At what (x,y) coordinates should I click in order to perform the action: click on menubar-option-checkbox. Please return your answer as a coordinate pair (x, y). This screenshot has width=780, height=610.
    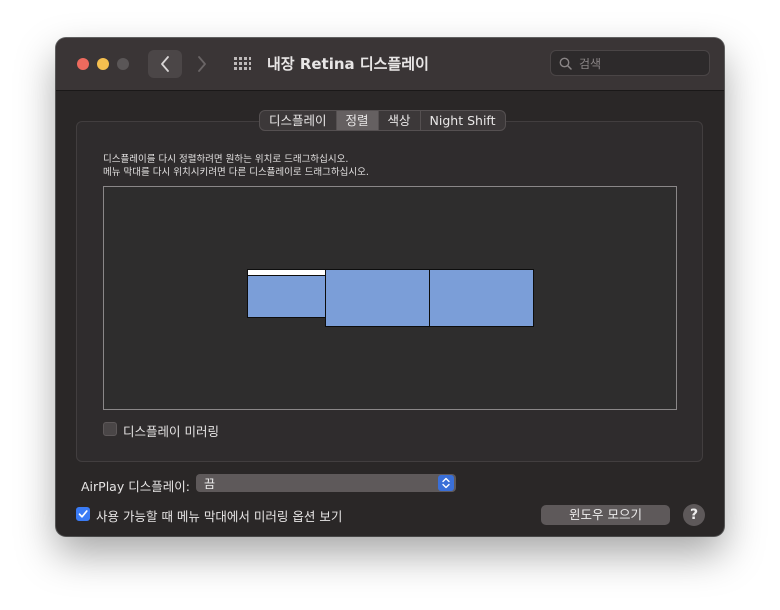
    Looking at the image, I should click on (83, 514).